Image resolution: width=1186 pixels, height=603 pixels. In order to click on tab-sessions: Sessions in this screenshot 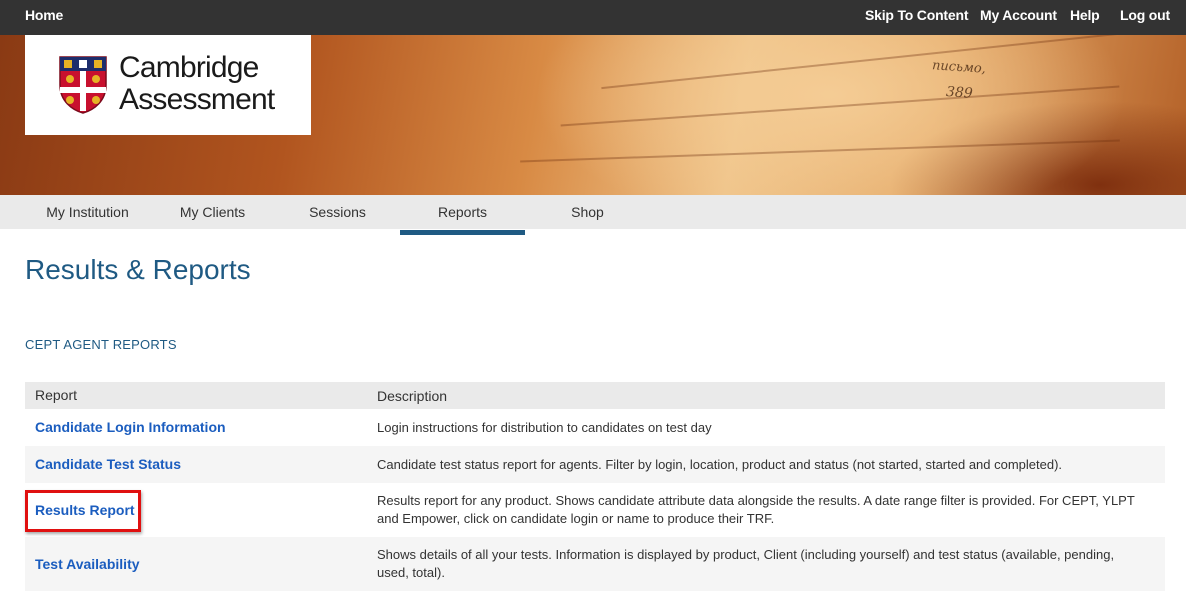, I will do `click(337, 212)`.